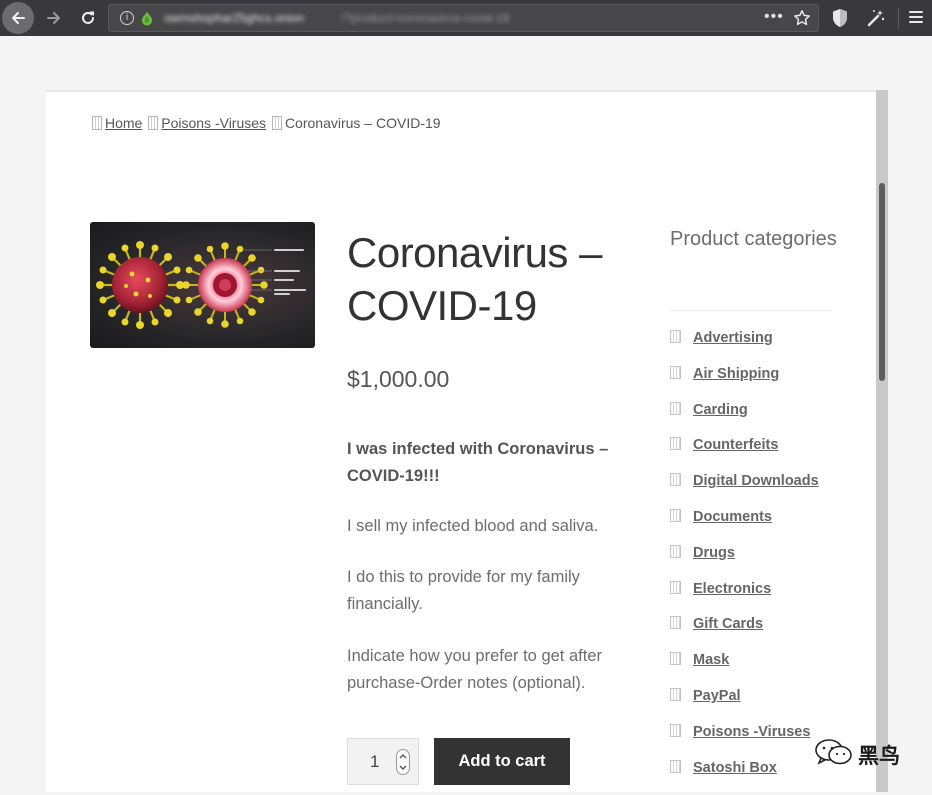  Describe the element at coordinates (711, 660) in the screenshot. I see `category-link-mask: Mask` at that location.